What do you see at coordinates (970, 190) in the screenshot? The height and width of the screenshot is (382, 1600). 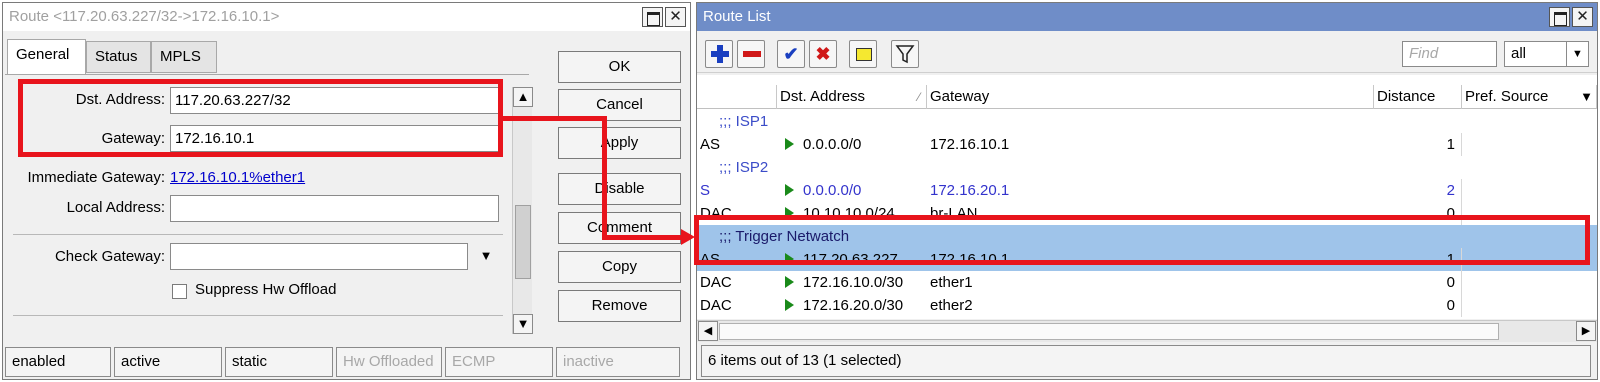 I see `route-gateway: 172.16.20.1` at bounding box center [970, 190].